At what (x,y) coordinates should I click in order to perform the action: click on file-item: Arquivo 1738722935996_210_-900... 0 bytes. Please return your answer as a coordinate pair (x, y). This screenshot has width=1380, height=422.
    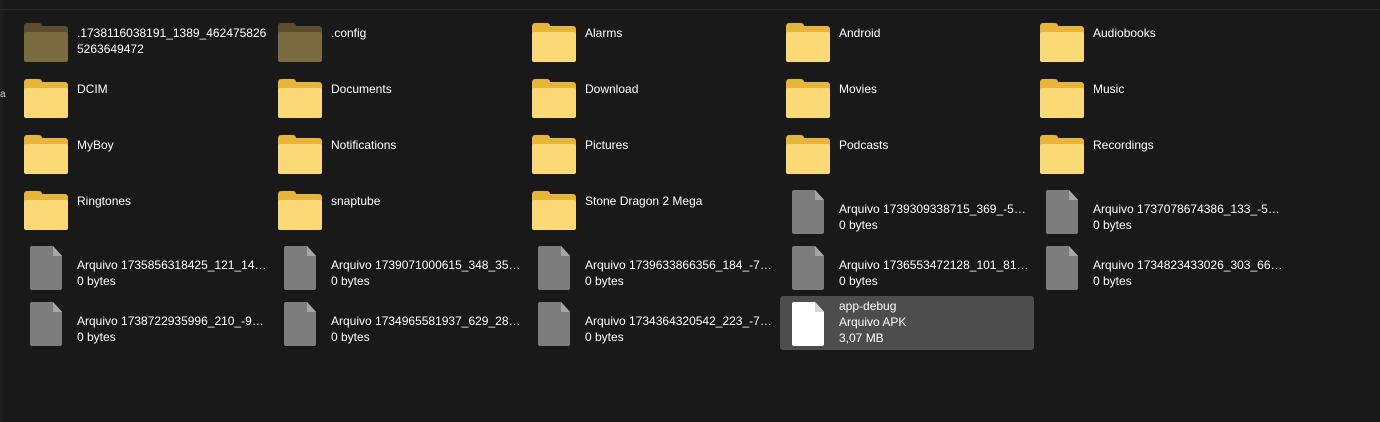
    Looking at the image, I should click on (145, 324).